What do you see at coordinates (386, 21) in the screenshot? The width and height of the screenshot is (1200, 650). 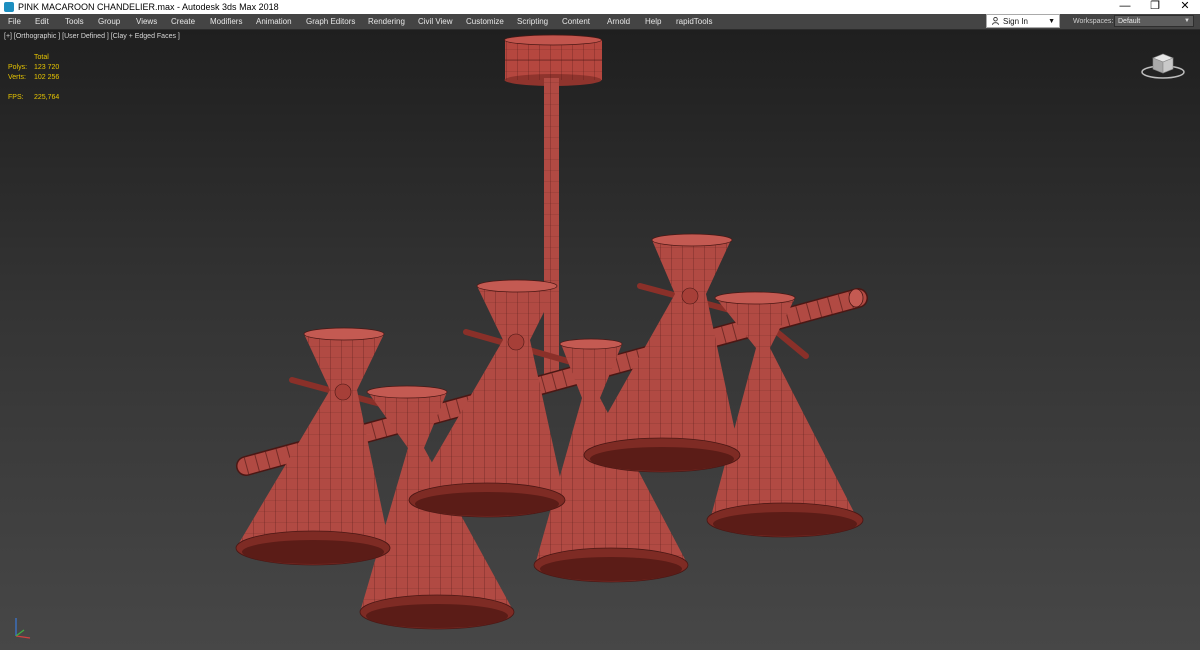 I see `menu-rendering: Rendering` at bounding box center [386, 21].